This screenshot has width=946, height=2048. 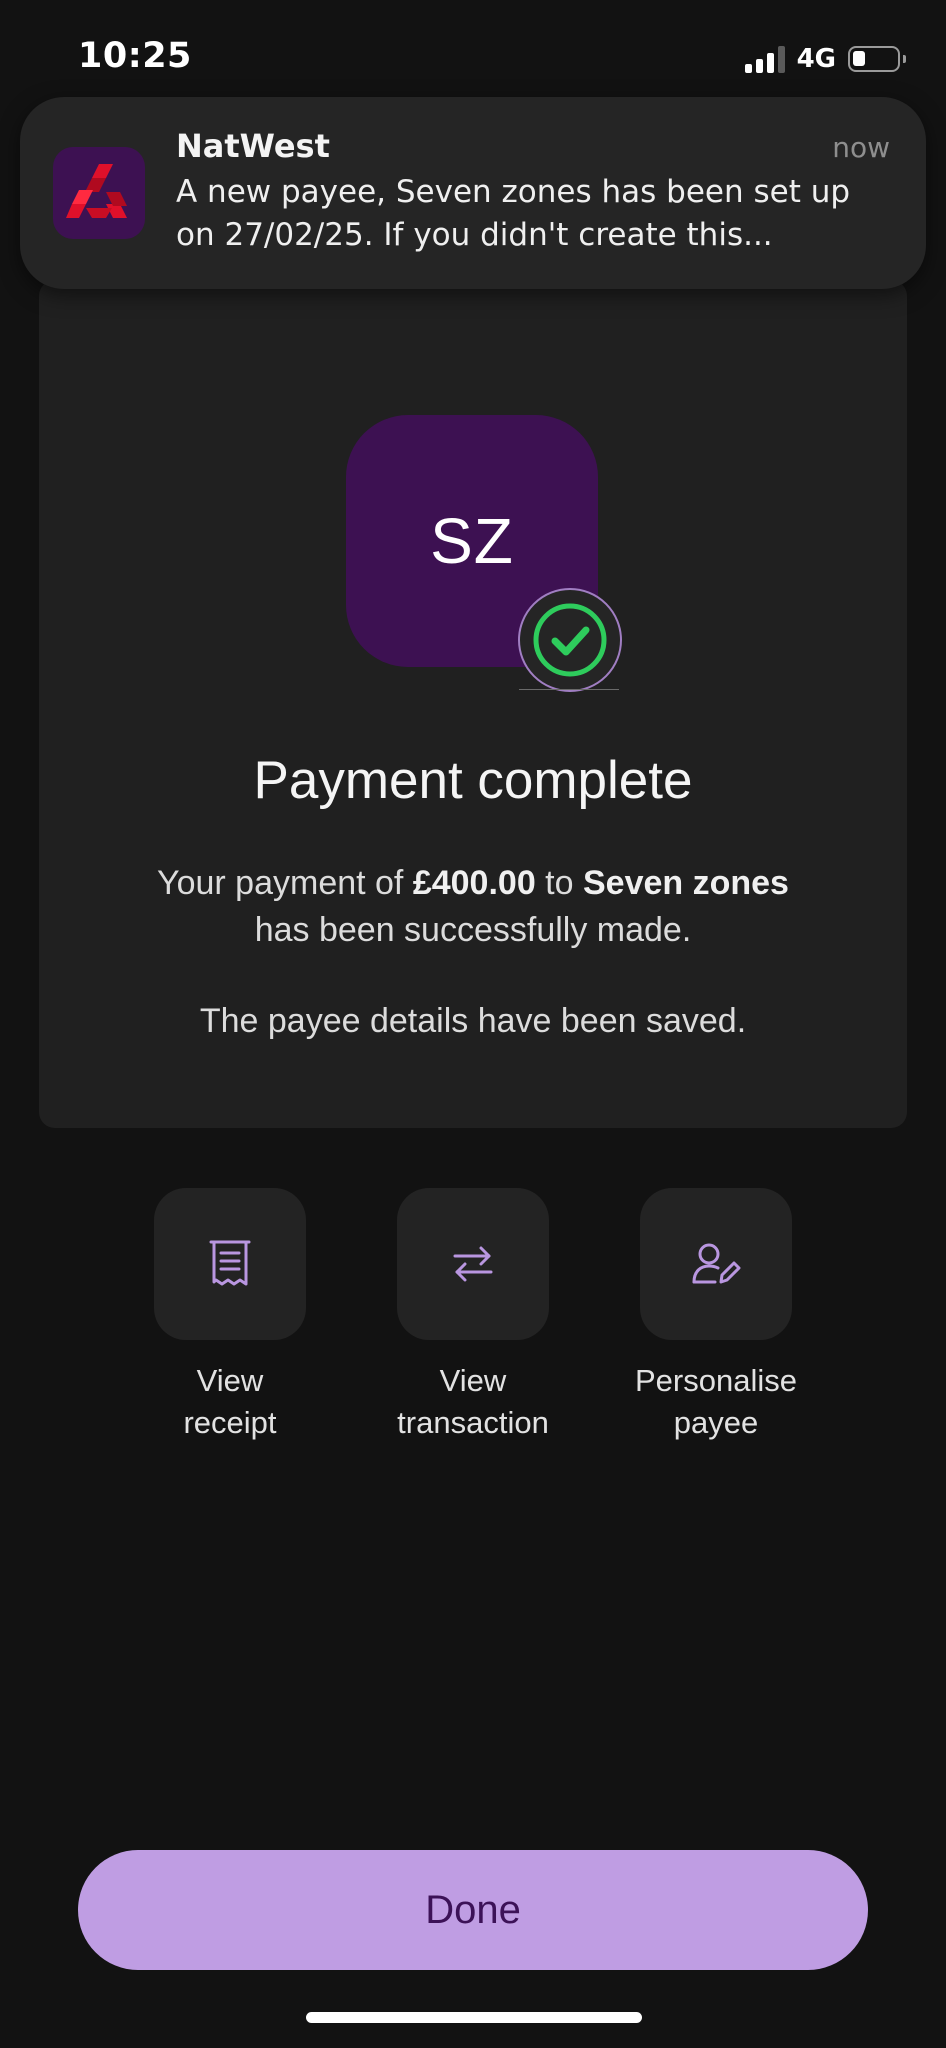 What do you see at coordinates (473, 1401) in the screenshot?
I see `action-label: View transaction` at bounding box center [473, 1401].